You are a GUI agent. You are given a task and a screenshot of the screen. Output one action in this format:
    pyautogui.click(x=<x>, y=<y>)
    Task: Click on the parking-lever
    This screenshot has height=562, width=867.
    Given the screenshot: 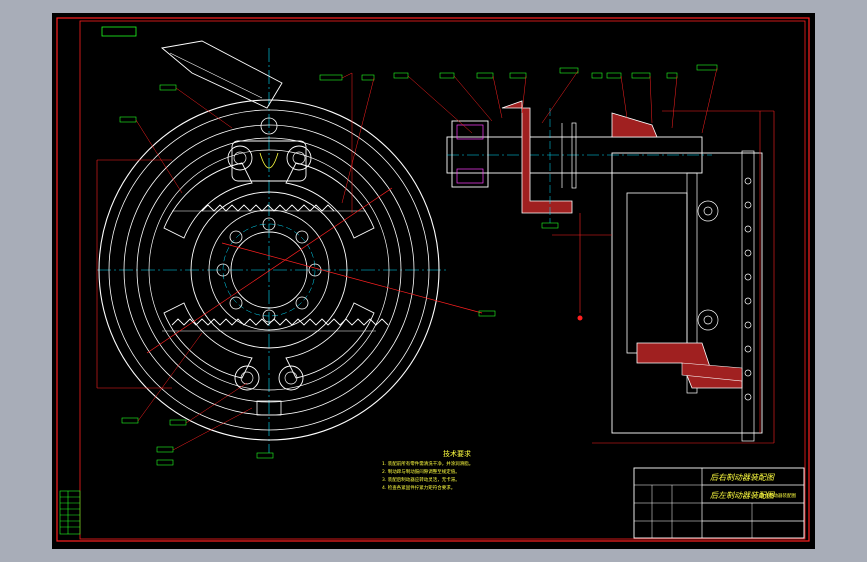 What is the action you would take?
    pyautogui.click(x=221, y=74)
    